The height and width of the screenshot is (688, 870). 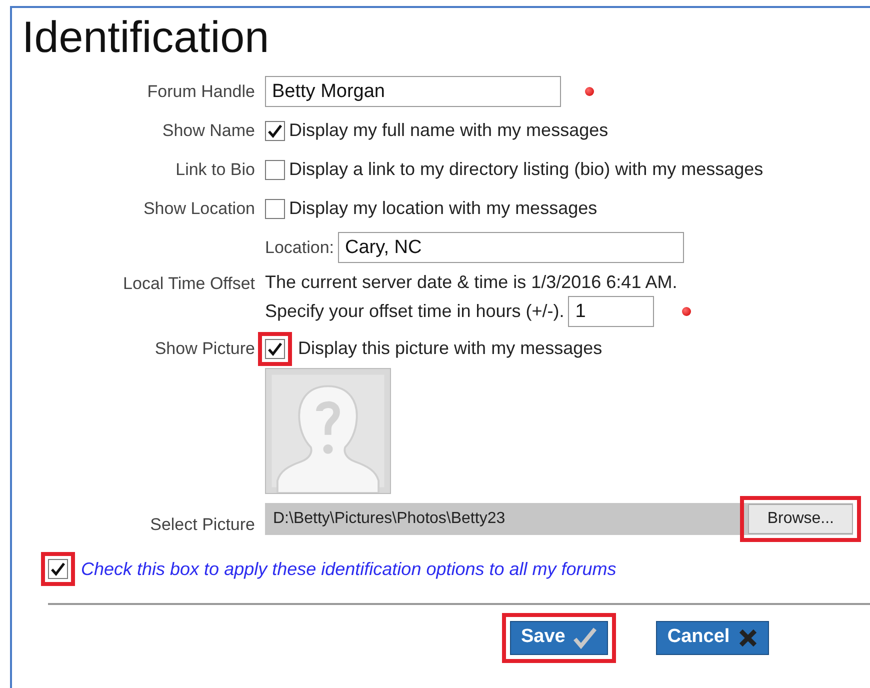 I want to click on field-label: Local Time Offset, so click(x=189, y=284).